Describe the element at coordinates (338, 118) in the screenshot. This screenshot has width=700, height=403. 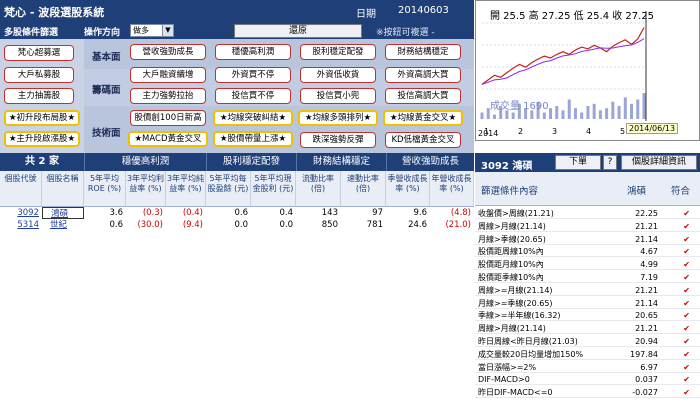
I see `ma-bull-button: ★均線多頭排列★` at that location.